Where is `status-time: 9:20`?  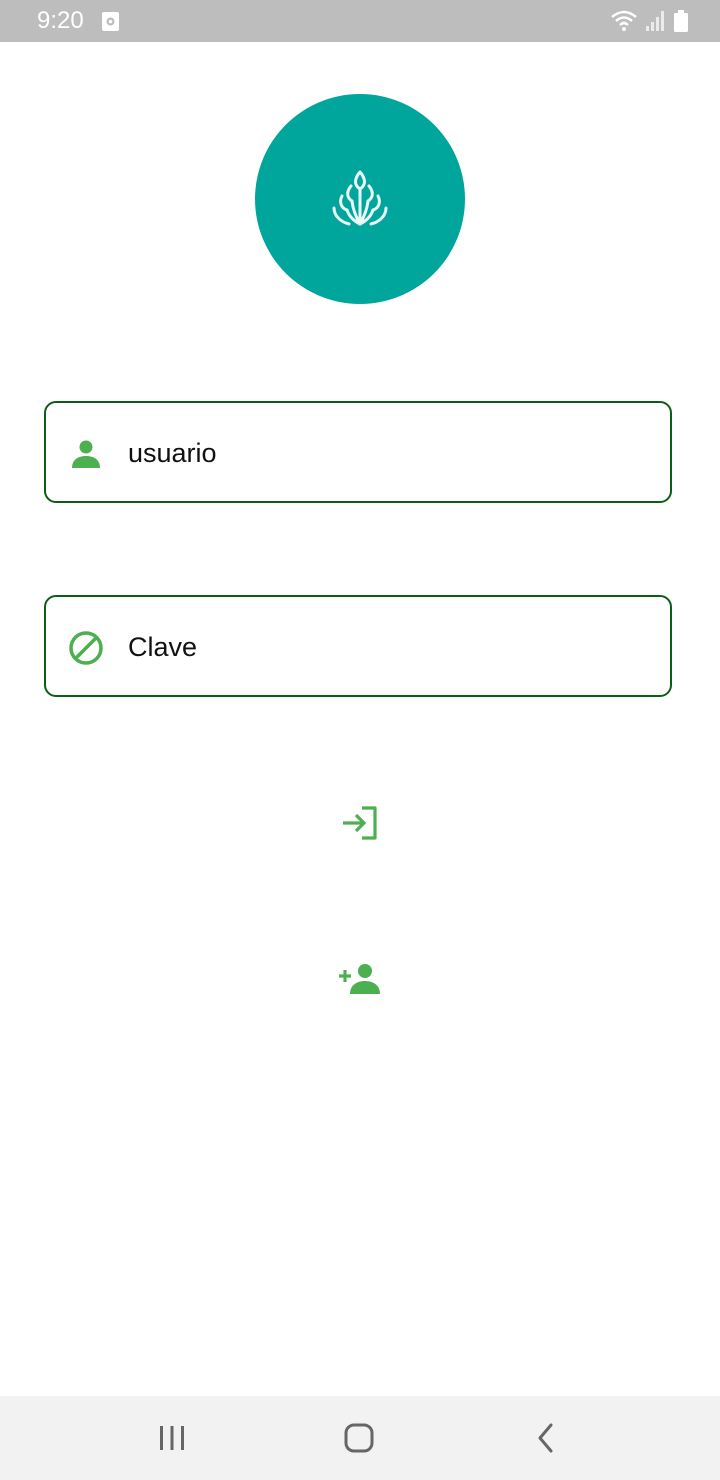 status-time: 9:20 is located at coordinates (60, 20).